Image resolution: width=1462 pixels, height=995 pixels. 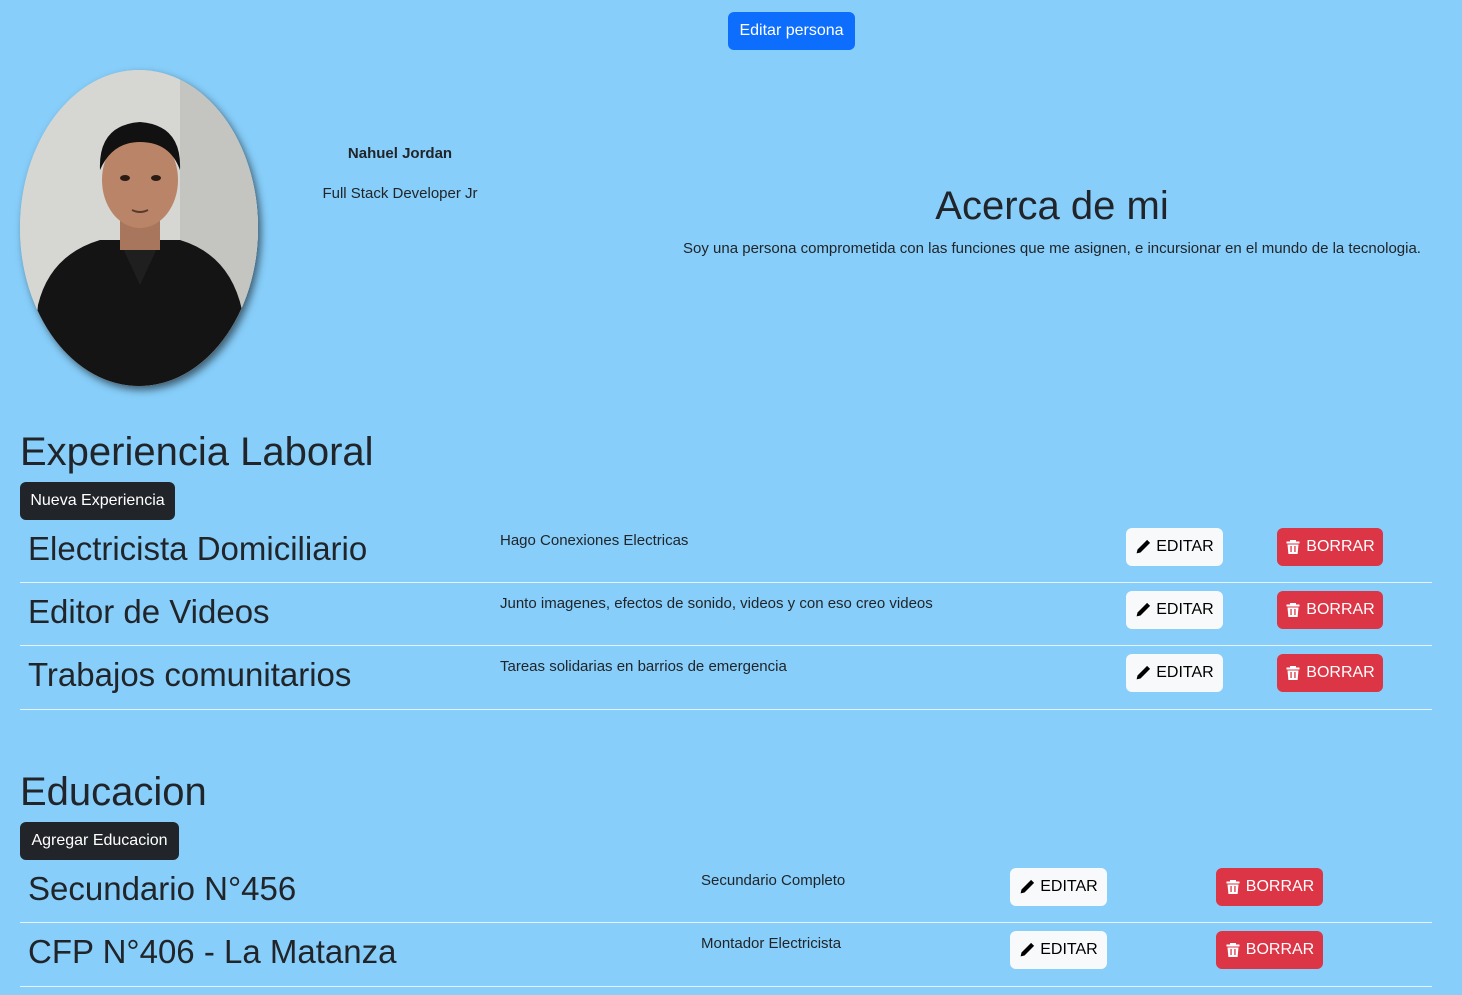 What do you see at coordinates (190, 674) in the screenshot?
I see `experience-title: Trabajos comunitarios` at bounding box center [190, 674].